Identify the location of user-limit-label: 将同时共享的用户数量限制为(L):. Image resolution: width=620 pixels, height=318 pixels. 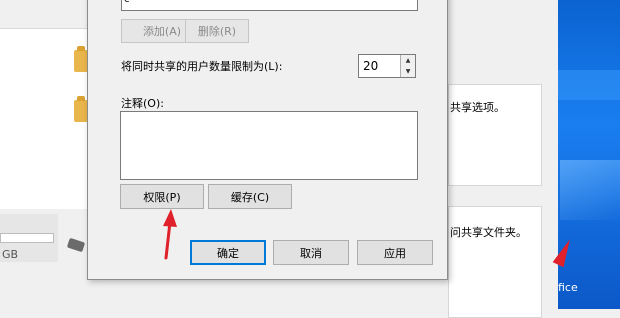
(202, 66).